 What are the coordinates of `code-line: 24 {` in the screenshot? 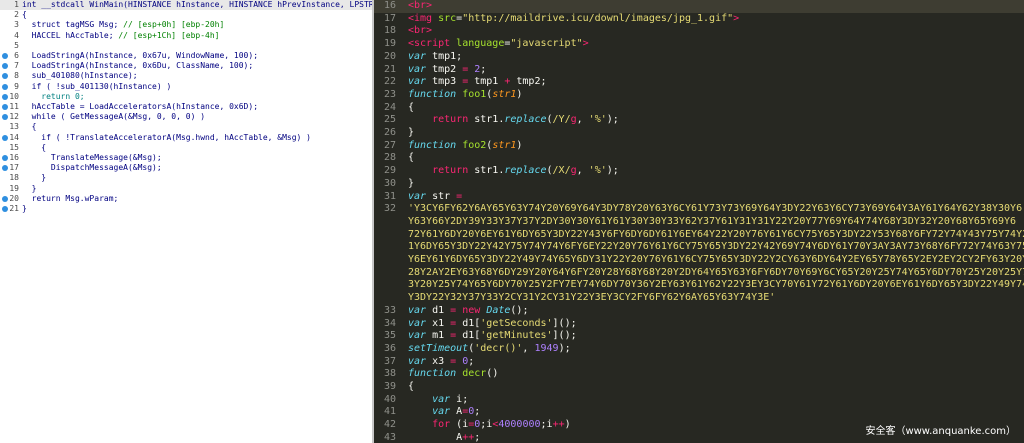 It's located at (699, 108).